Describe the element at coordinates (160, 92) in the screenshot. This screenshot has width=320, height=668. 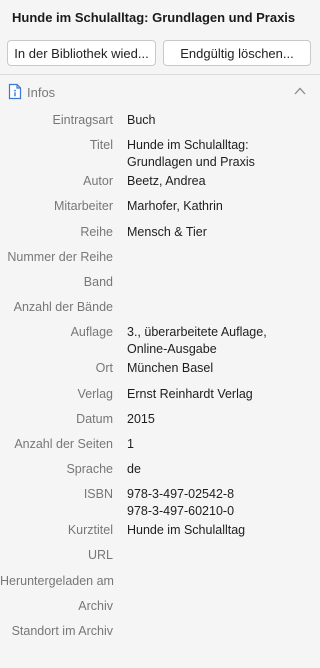
I see `info-section-header: Infos` at that location.